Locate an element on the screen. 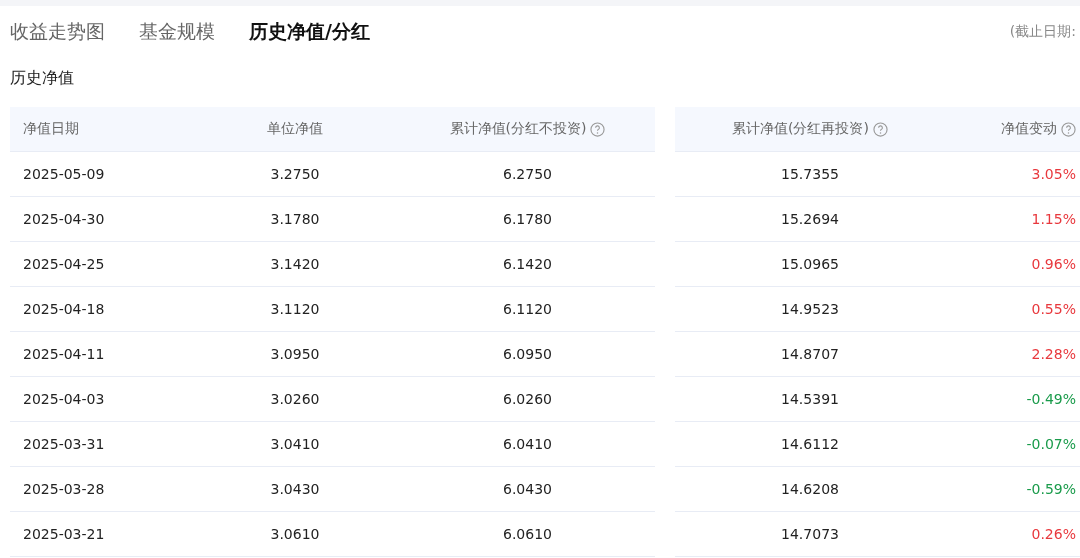 The width and height of the screenshot is (1080, 558). nav-cell: 14.7073 is located at coordinates (810, 534).